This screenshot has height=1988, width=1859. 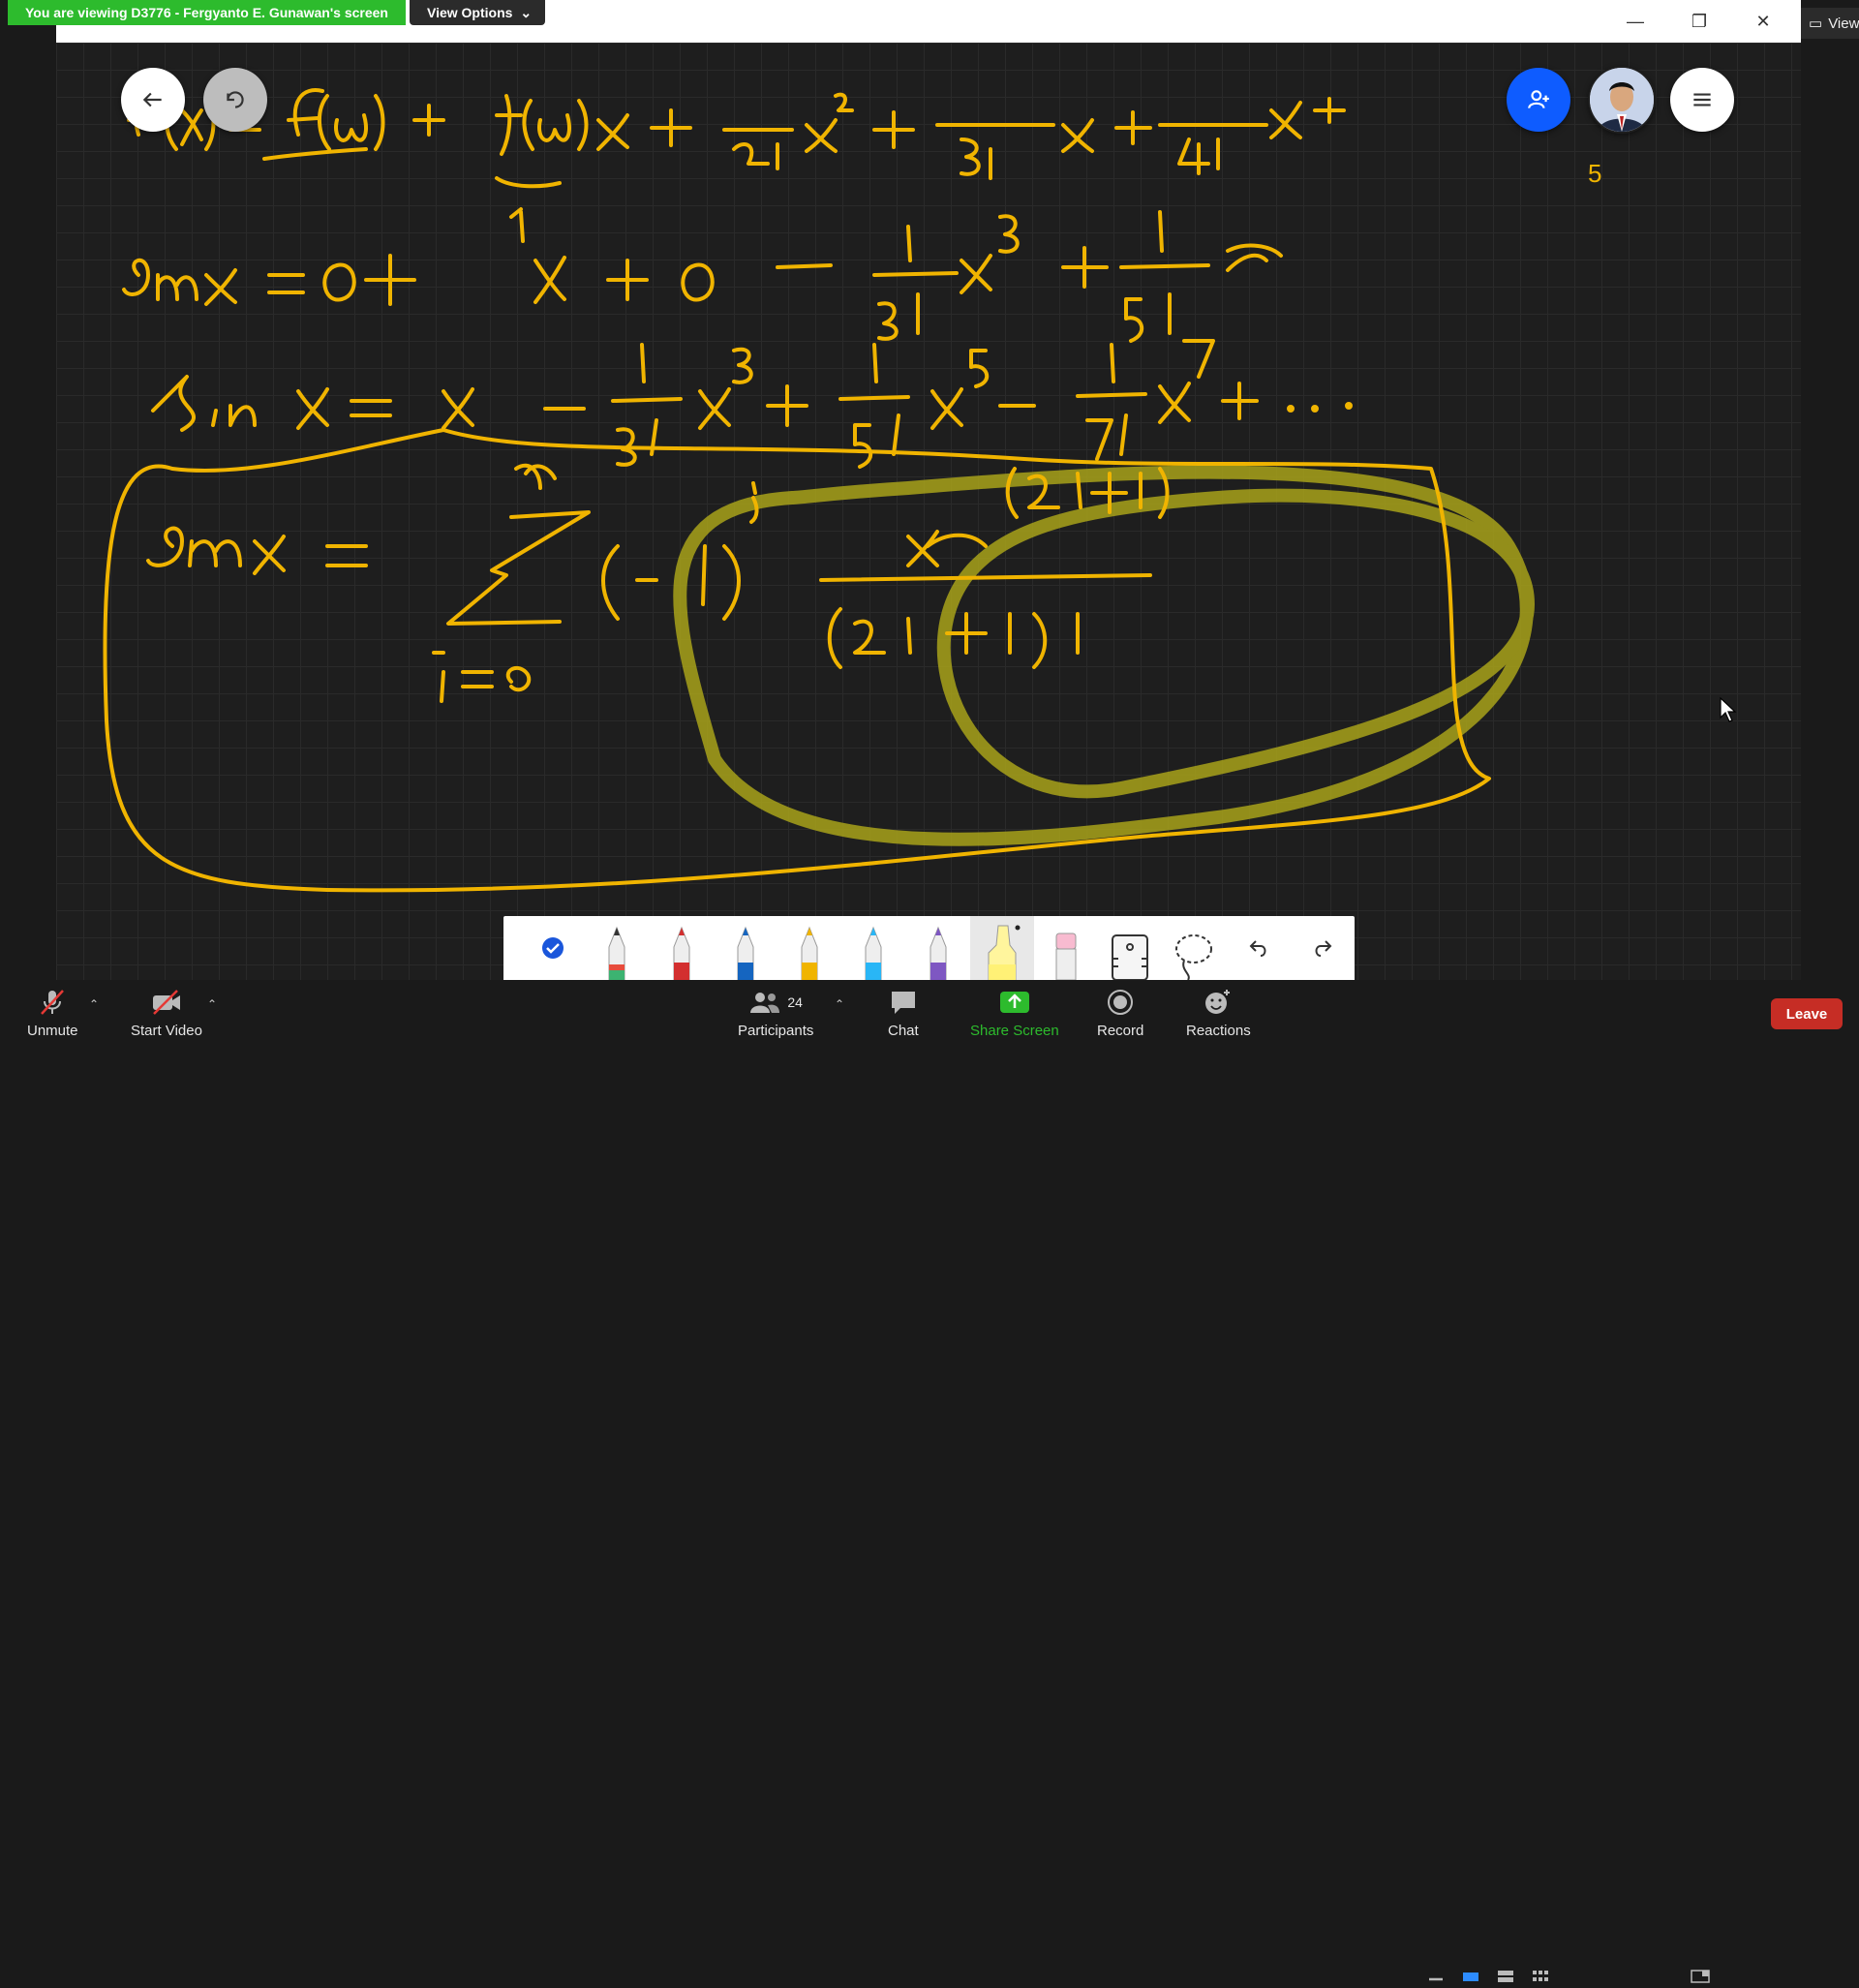 I want to click on highlighter-tool, so click(x=1001, y=948).